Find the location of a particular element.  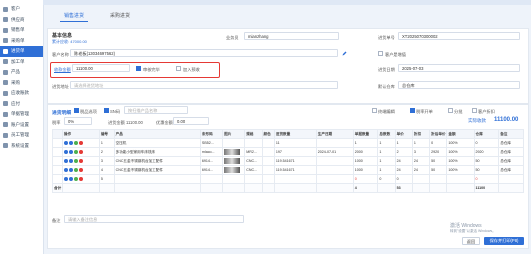

column-header: 操作 is located at coordinates (80, 134).